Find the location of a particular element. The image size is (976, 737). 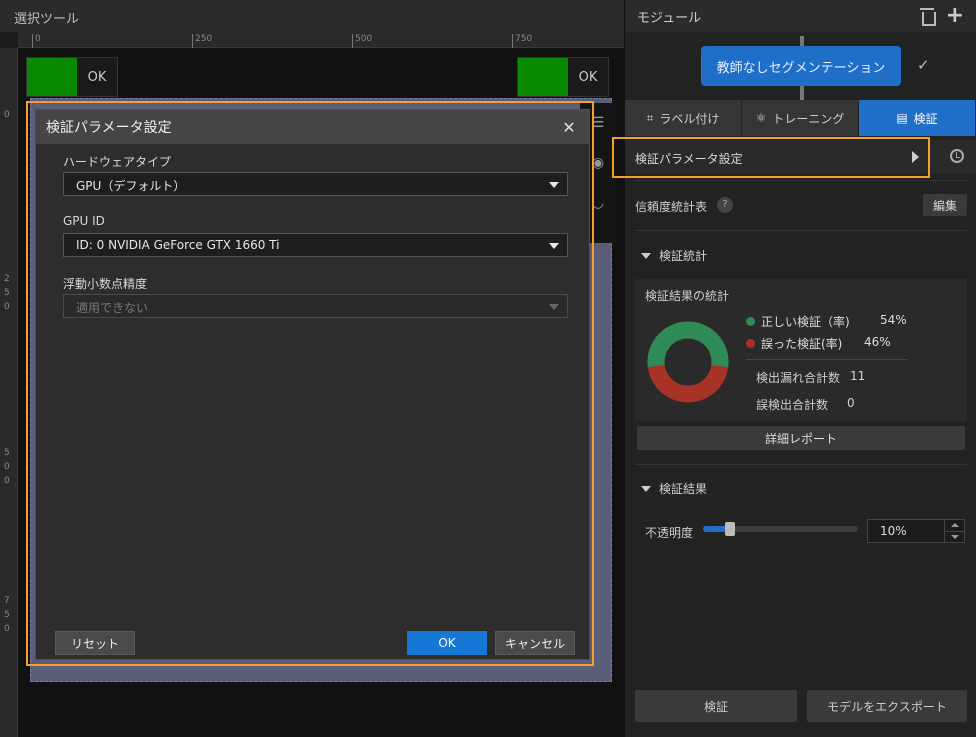

module-title: モジュール is located at coordinates (669, 18).